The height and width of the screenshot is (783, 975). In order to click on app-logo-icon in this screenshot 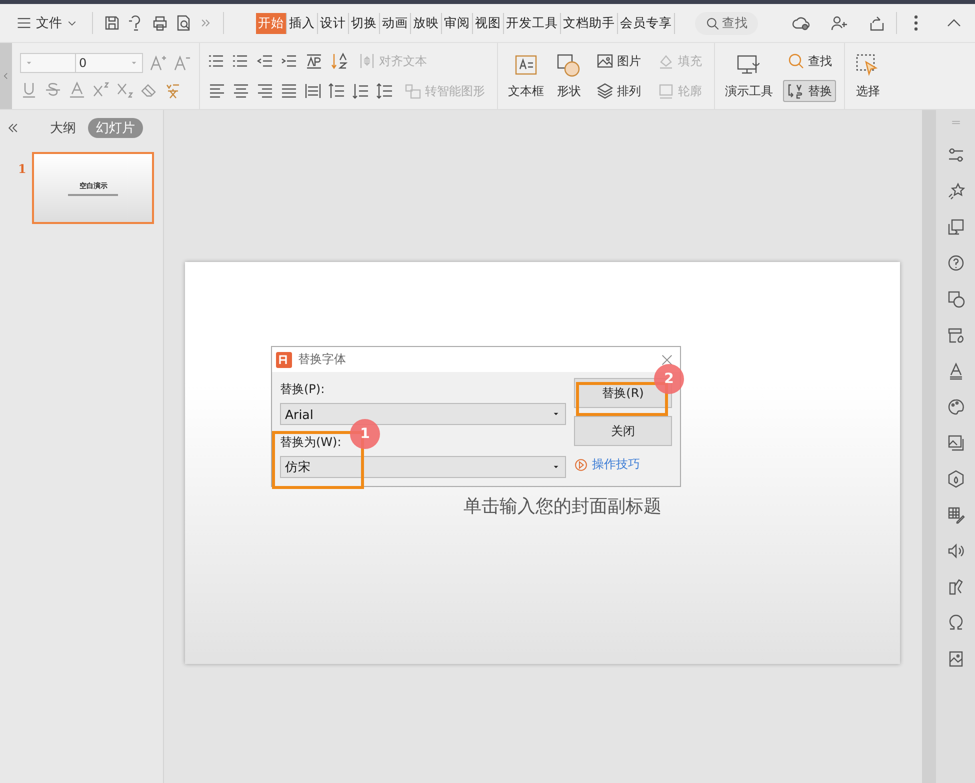, I will do `click(284, 360)`.